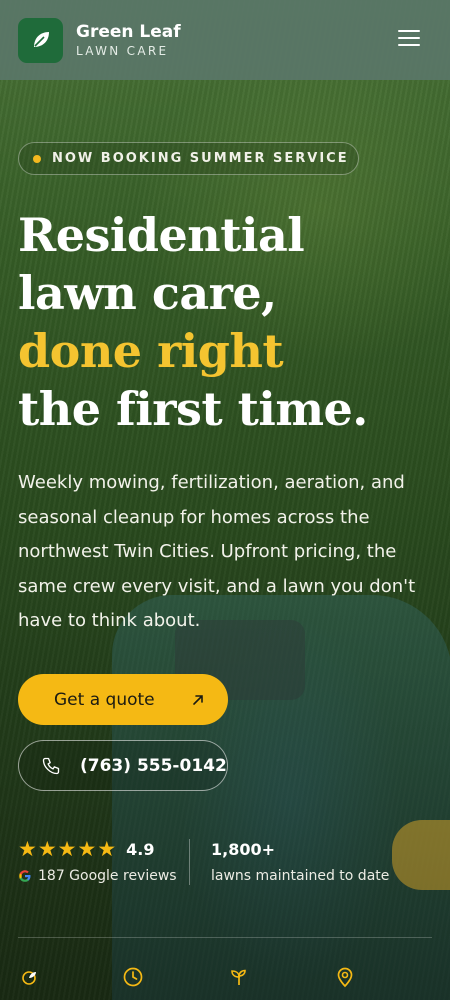 The image size is (450, 1000). I want to click on google-icon, so click(25, 876).